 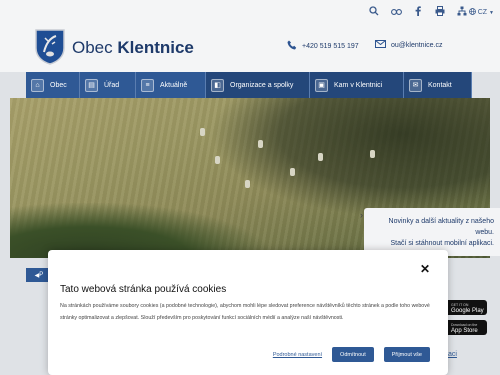 What do you see at coordinates (91, 85) in the screenshot?
I see `office-icon: ▤` at bounding box center [91, 85].